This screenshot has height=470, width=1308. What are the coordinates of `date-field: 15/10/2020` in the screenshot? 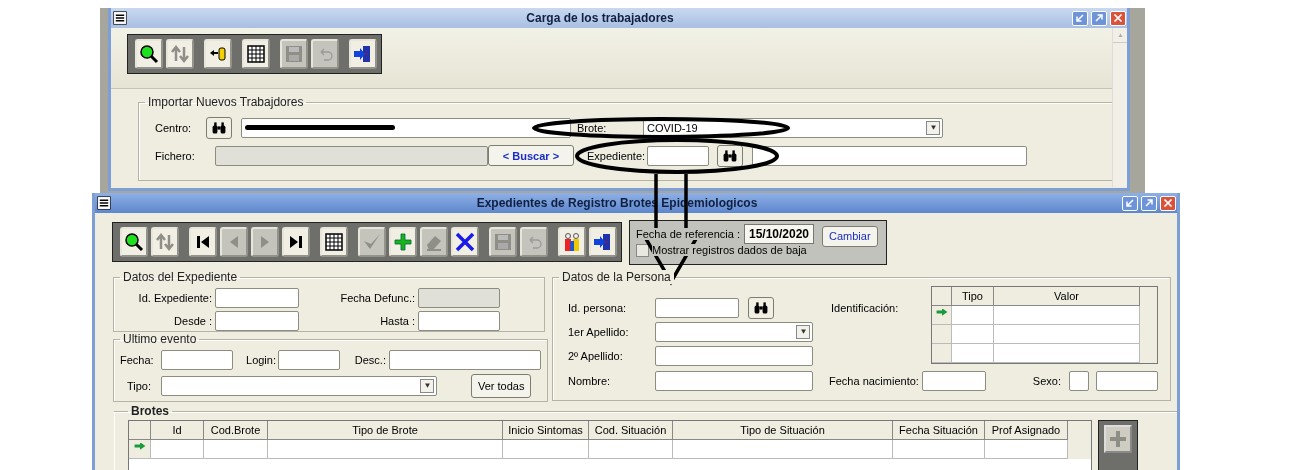 It's located at (778, 234).